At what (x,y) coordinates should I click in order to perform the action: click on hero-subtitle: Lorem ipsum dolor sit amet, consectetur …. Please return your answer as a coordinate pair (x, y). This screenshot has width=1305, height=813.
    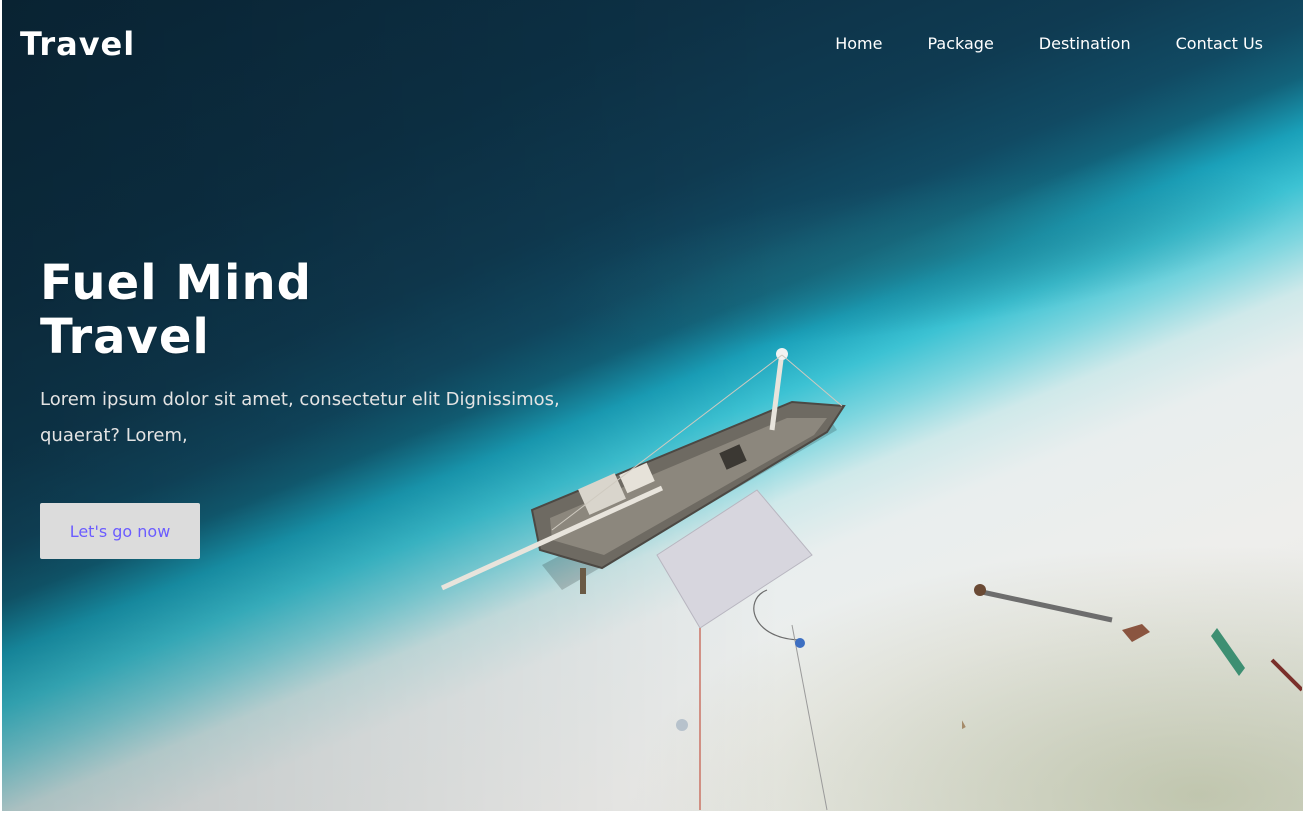
    Looking at the image, I should click on (300, 417).